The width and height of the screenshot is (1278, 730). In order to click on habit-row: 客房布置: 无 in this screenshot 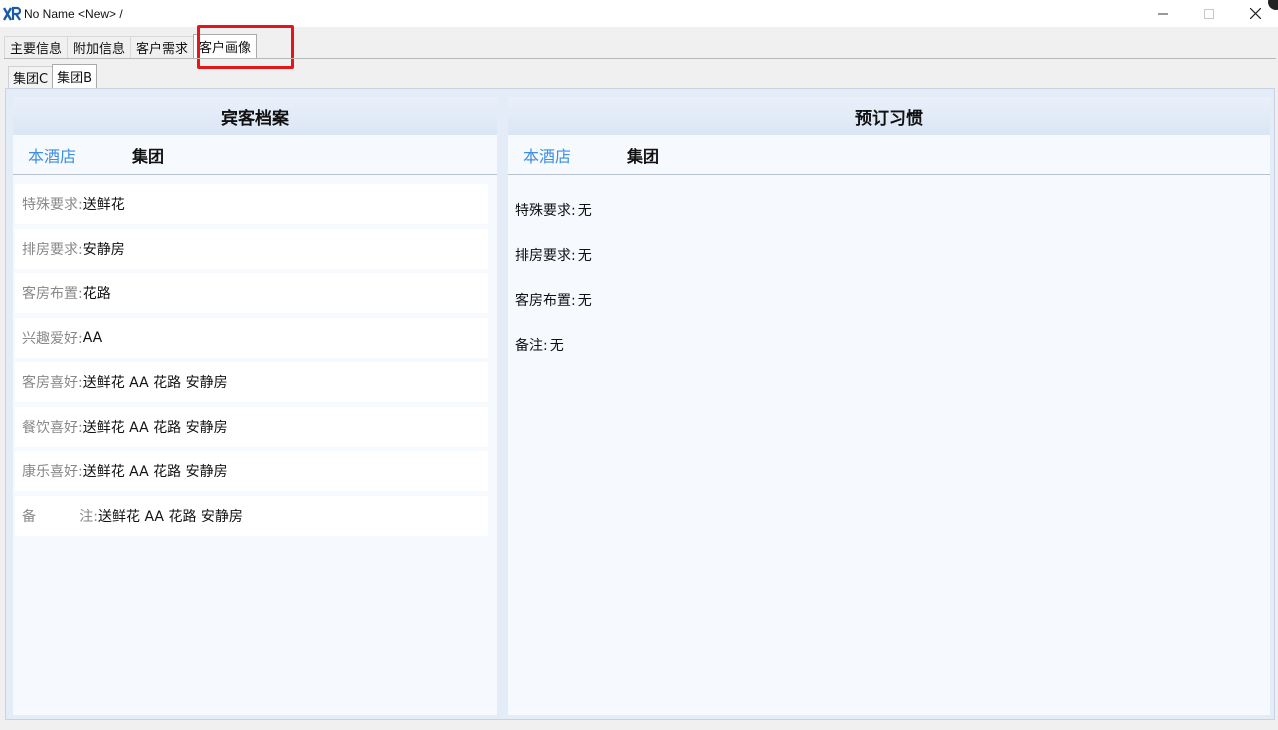, I will do `click(892, 299)`.